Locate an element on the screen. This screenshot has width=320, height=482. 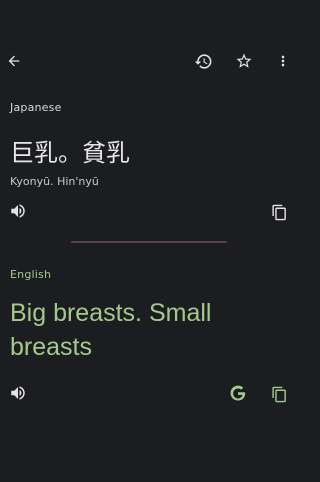
source-language-label: Japanese is located at coordinates (36, 107).